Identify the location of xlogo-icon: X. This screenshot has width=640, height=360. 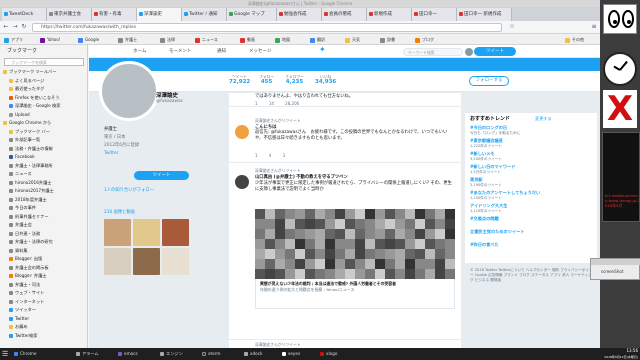
(620, 109).